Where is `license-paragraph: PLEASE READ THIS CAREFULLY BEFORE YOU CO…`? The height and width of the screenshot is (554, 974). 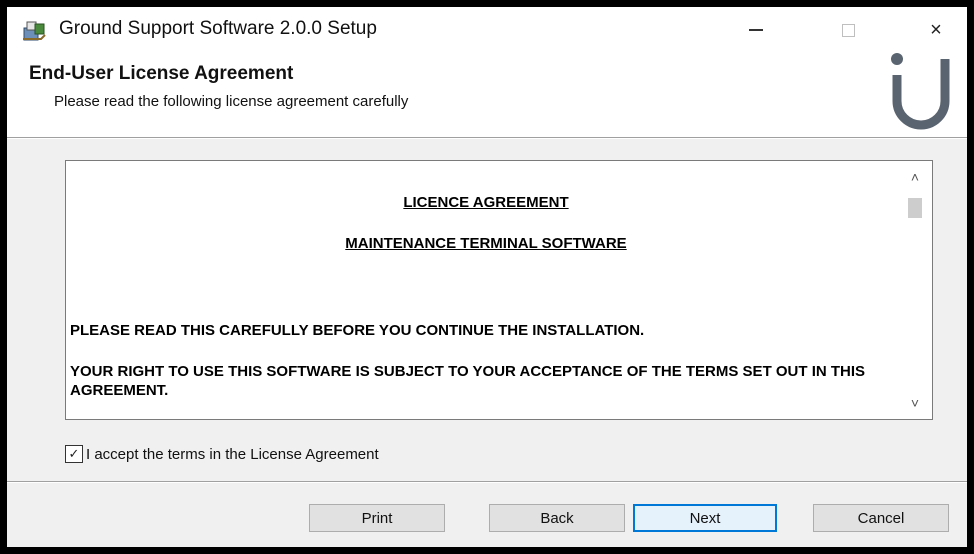 license-paragraph: PLEASE READ THIS CAREFULLY BEFORE YOU CO… is located at coordinates (357, 330).